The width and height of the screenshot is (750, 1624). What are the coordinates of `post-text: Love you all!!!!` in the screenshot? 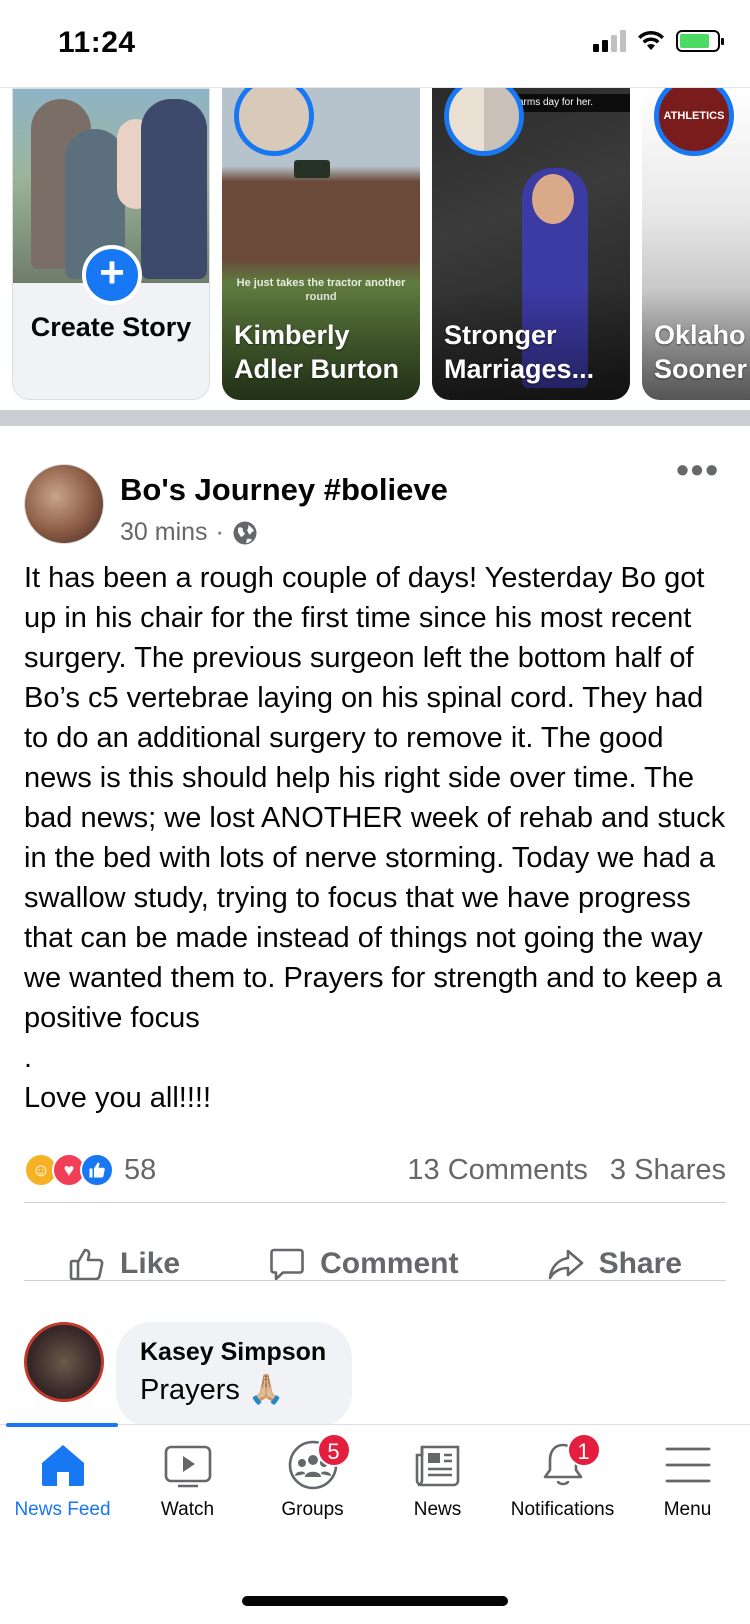 It's located at (117, 1098).